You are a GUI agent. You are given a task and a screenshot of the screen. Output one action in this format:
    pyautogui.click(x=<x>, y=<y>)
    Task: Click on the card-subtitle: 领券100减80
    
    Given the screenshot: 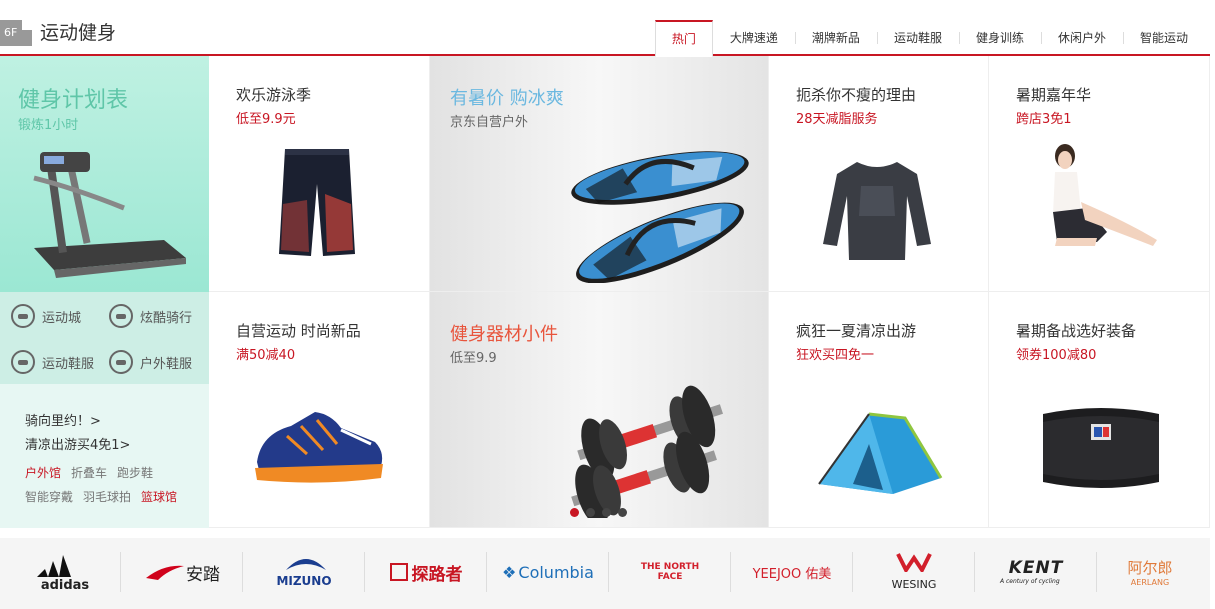 What is the action you would take?
    pyautogui.click(x=1056, y=355)
    